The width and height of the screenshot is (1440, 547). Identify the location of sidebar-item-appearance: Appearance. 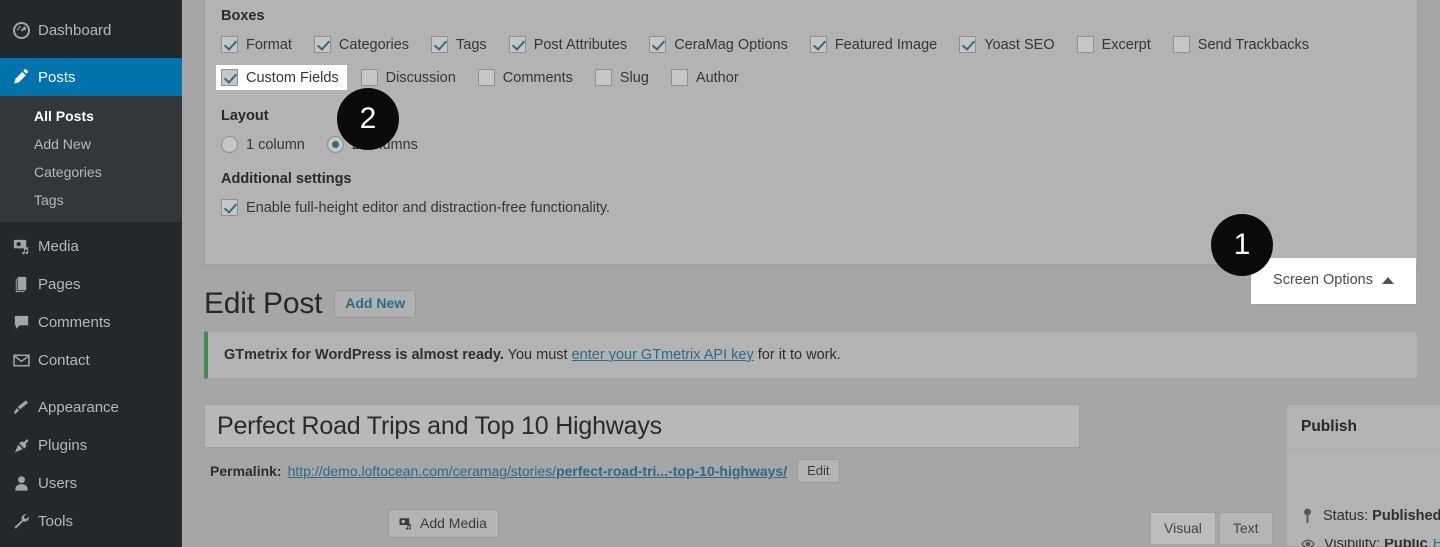
(91, 407).